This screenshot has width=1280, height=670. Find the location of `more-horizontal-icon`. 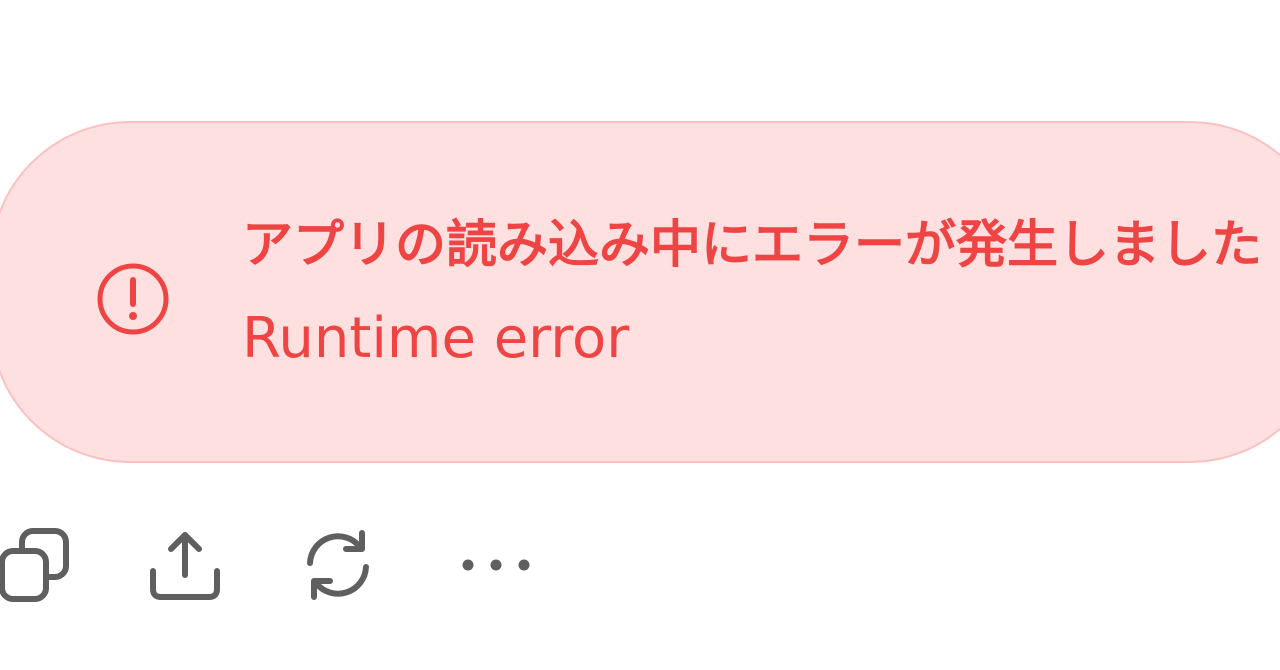

more-horizontal-icon is located at coordinates (496, 565).